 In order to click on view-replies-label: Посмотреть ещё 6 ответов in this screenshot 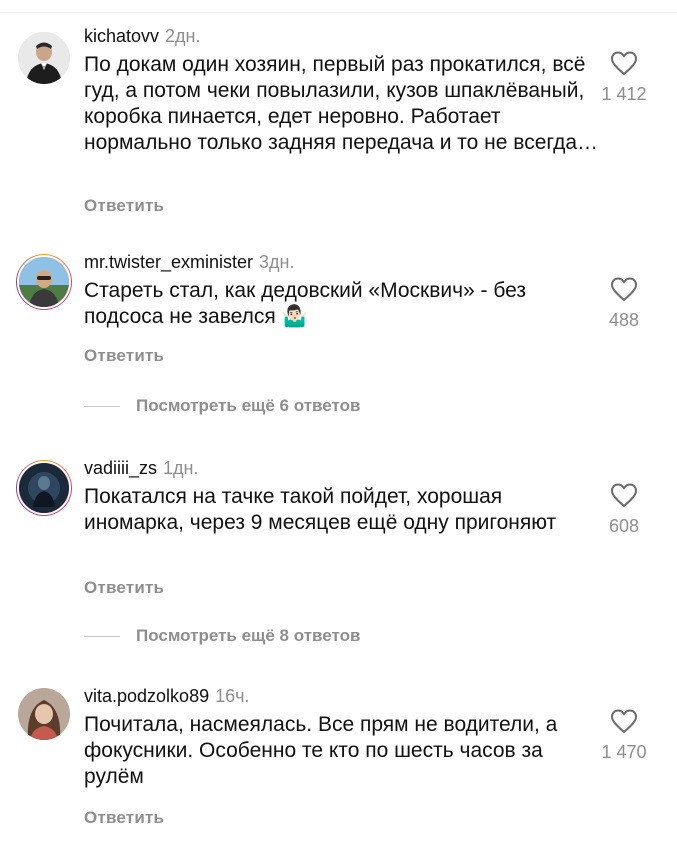, I will do `click(248, 405)`.